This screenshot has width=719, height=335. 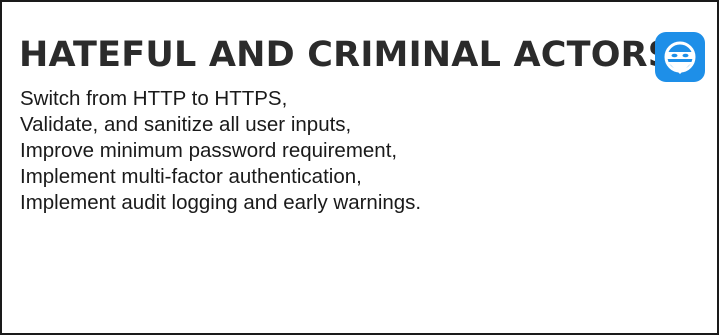 What do you see at coordinates (186, 124) in the screenshot?
I see `list-item: Validate, and sanitize all user inputs,` at bounding box center [186, 124].